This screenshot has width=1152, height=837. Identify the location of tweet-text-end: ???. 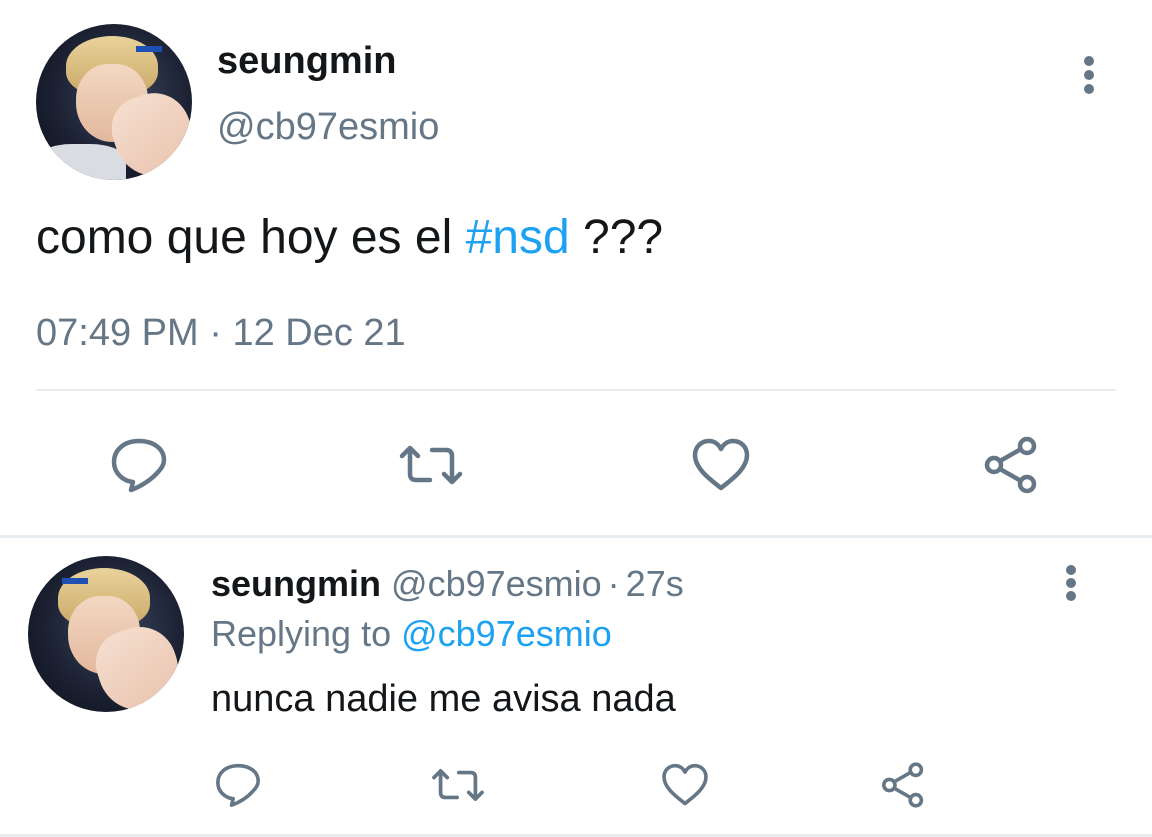
(616, 237).